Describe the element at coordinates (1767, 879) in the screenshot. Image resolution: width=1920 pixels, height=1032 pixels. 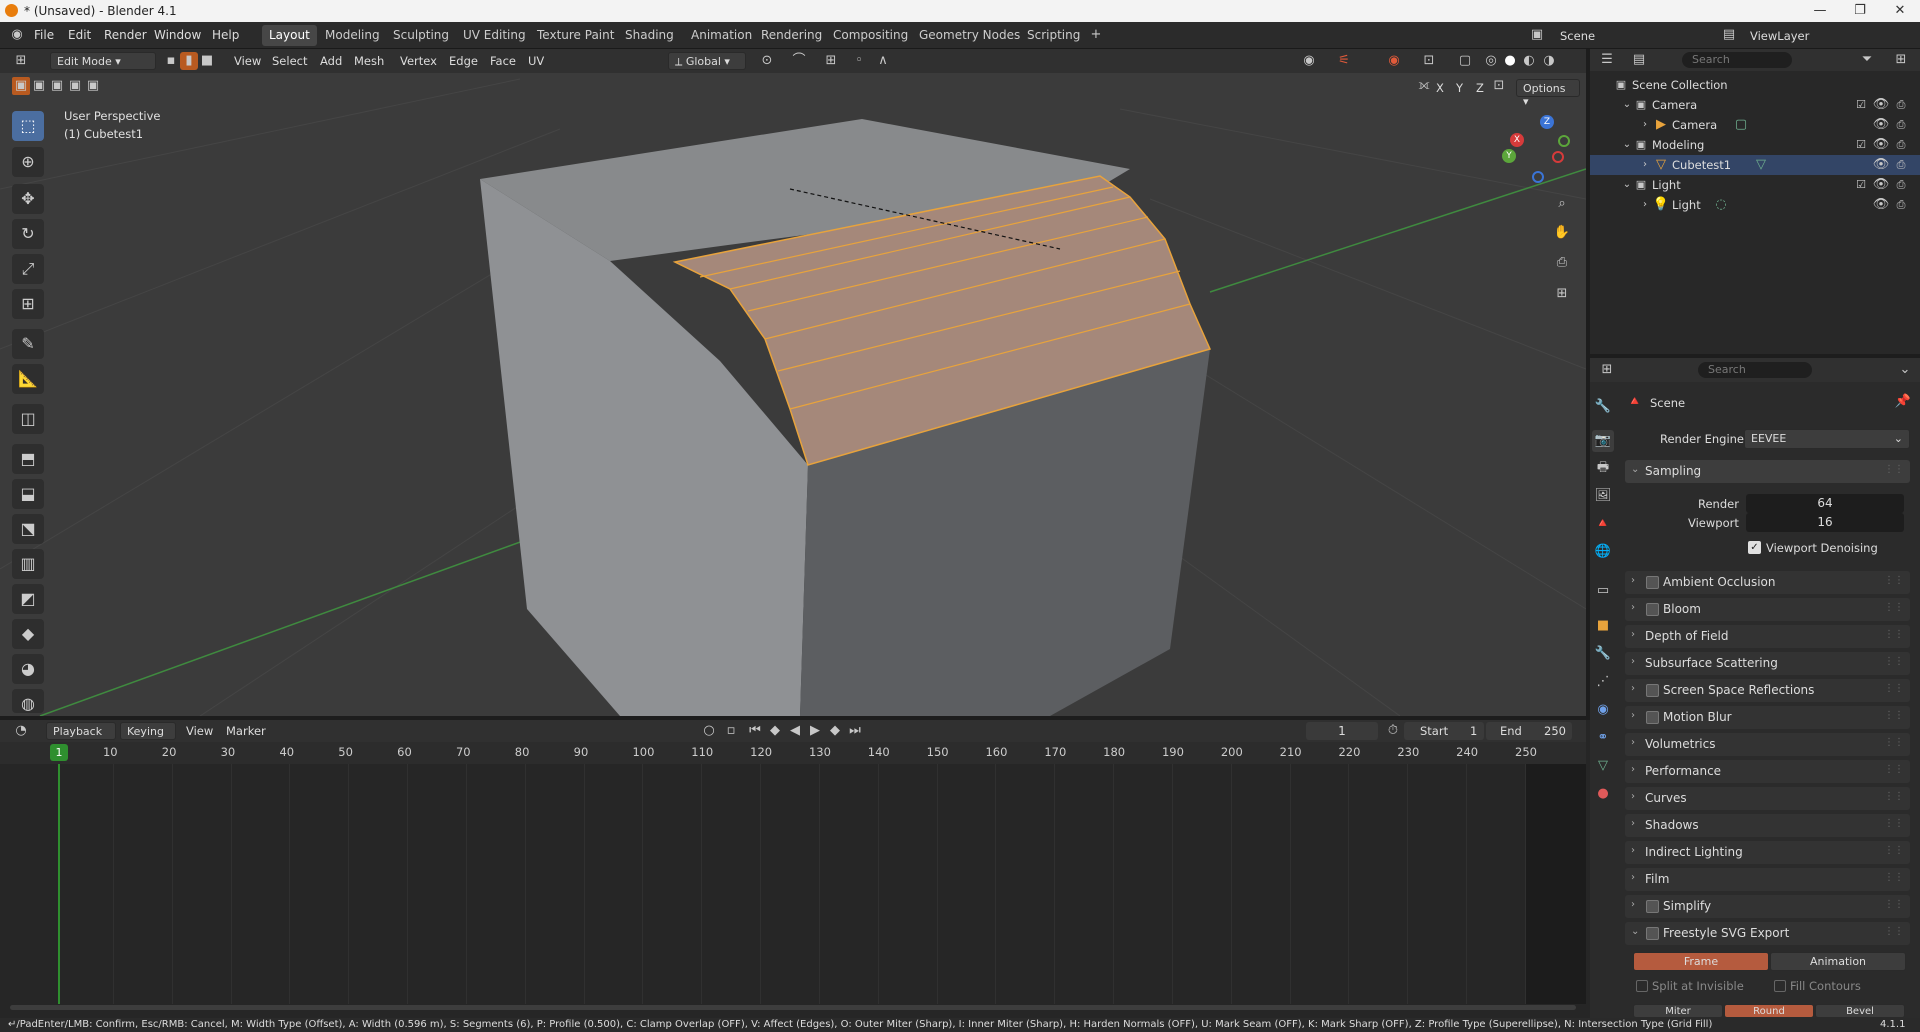
I see `panel-film: › Film ⋮⋮` at that location.